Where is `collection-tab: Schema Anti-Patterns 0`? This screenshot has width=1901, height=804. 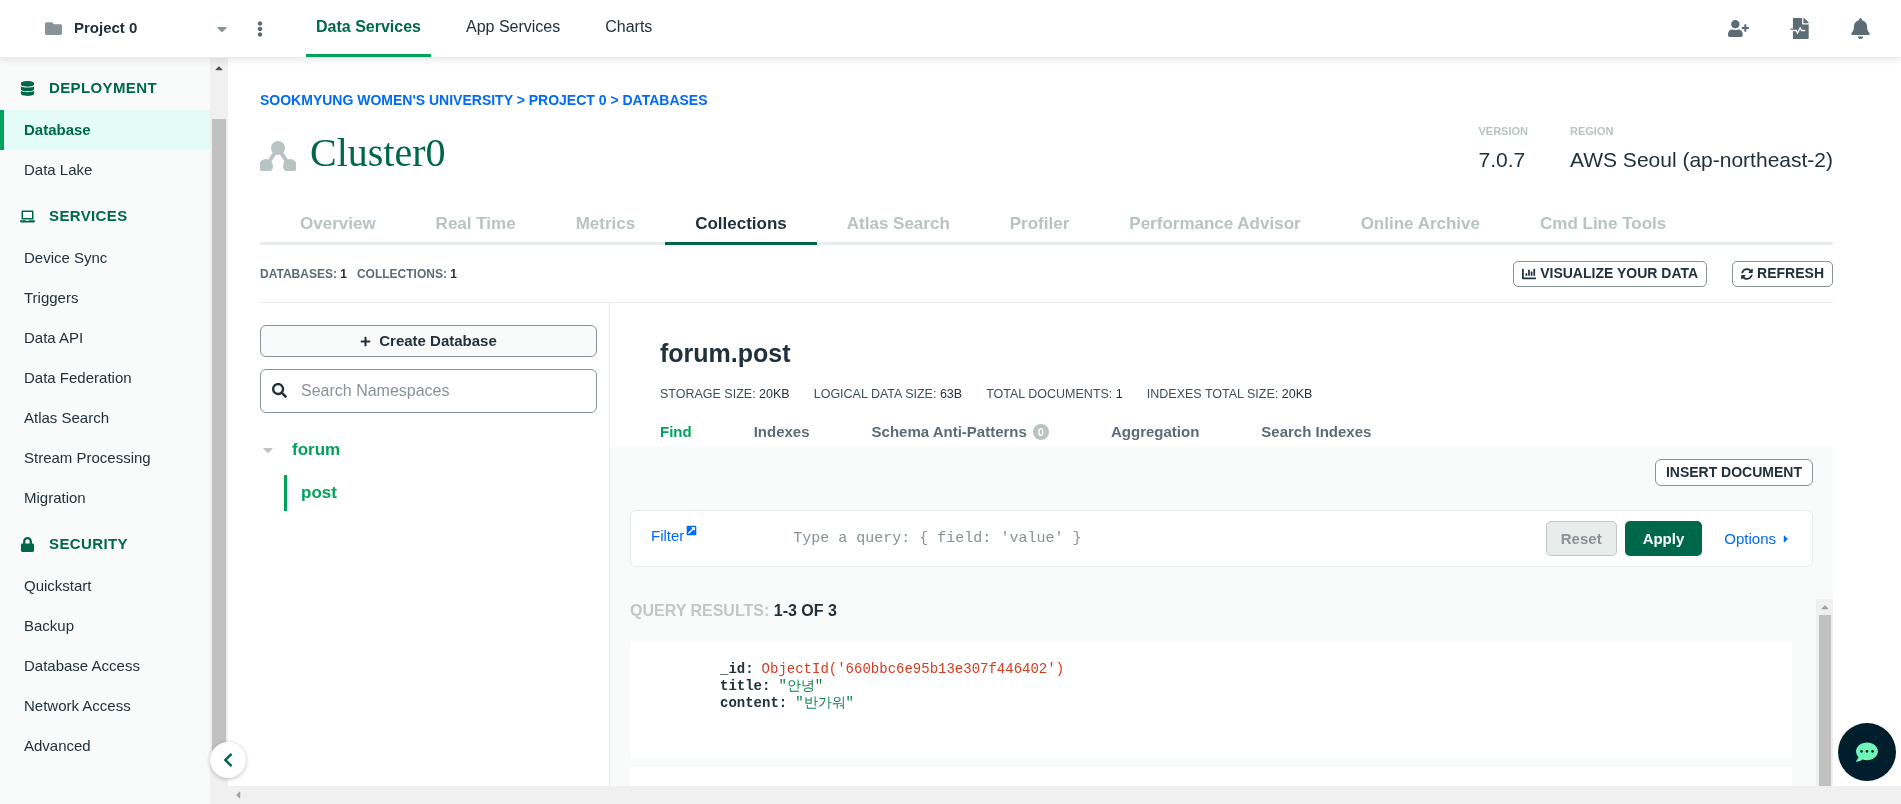
collection-tab: Schema Anti-Patterns 0 is located at coordinates (960, 432).